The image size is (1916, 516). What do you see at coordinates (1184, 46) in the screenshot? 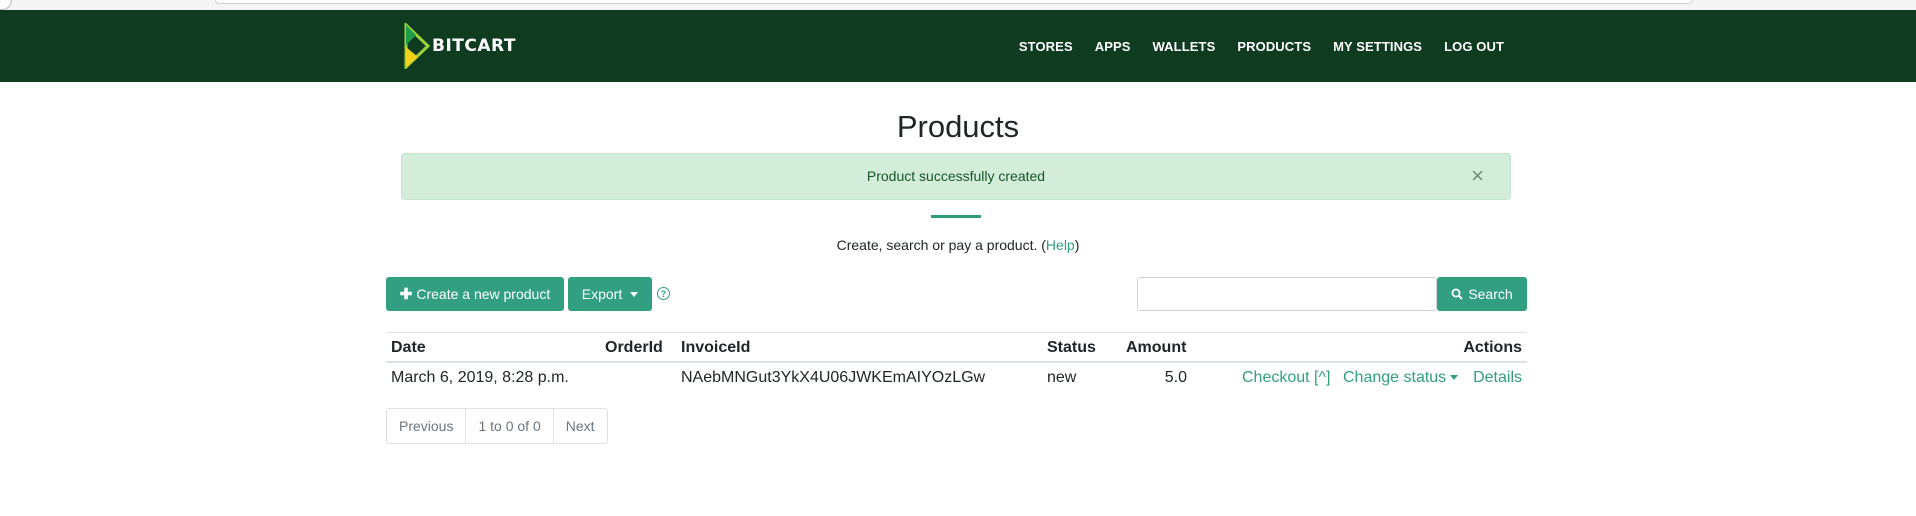
I see `nav-wallets: WALLETS` at bounding box center [1184, 46].